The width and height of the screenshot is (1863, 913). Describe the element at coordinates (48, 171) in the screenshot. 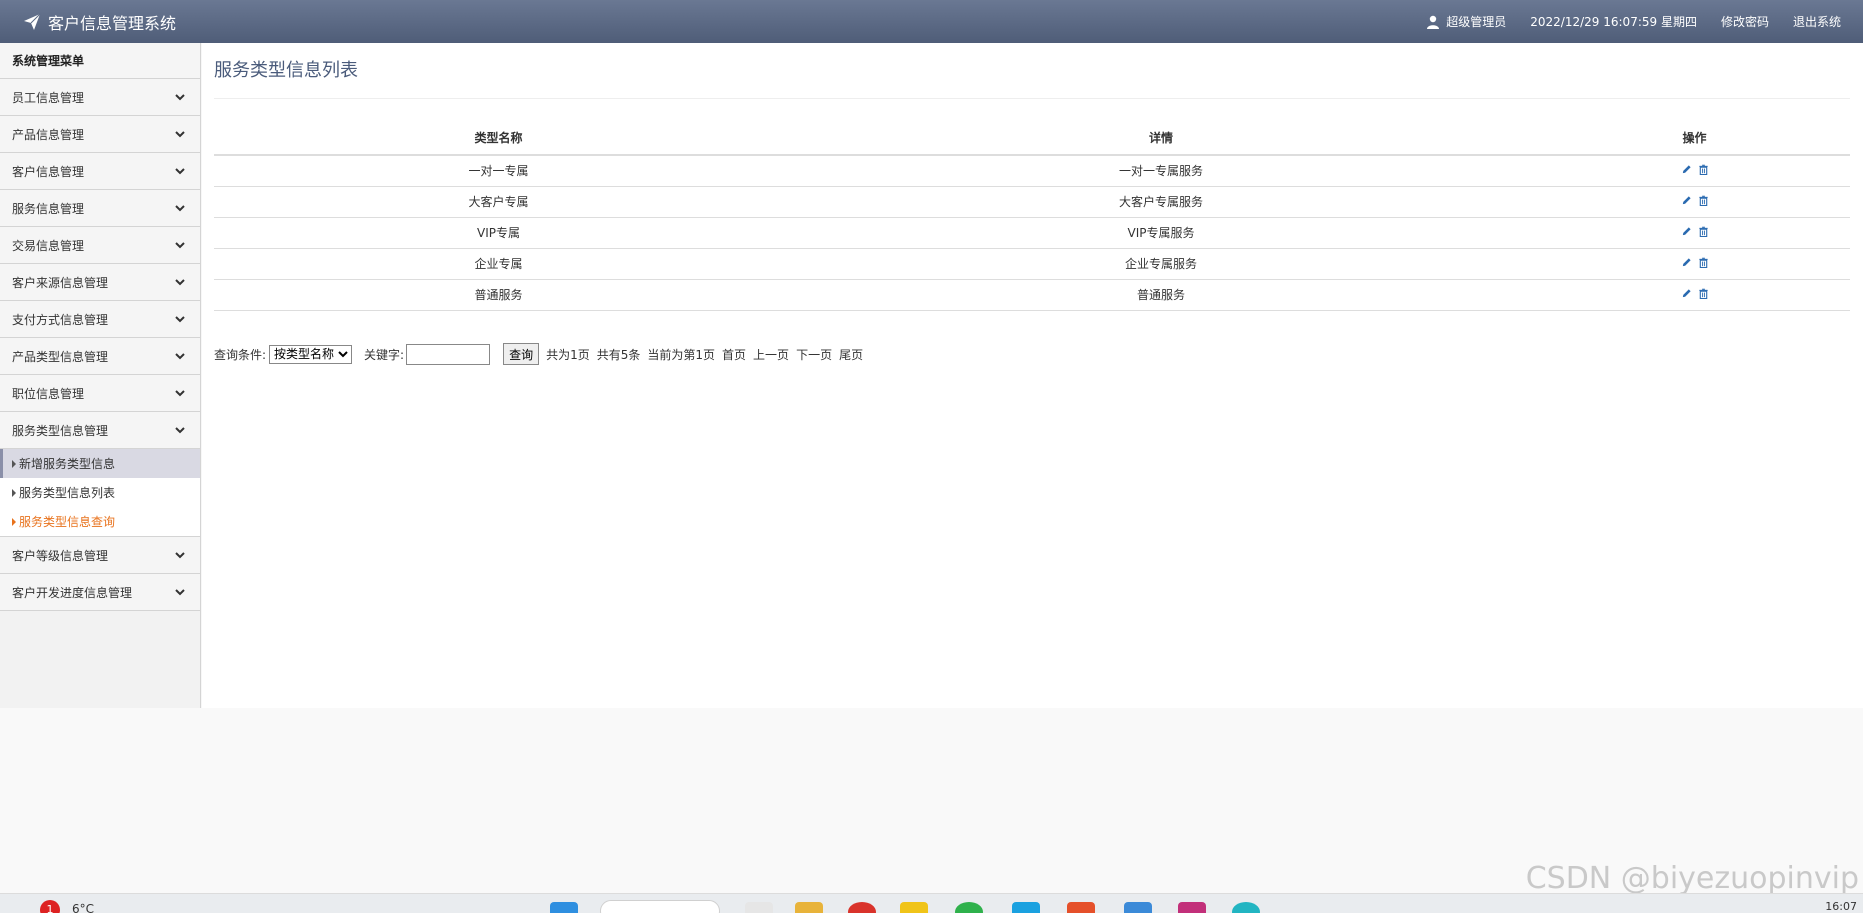

I see `sidebar-item-label: 客户信息管理` at that location.